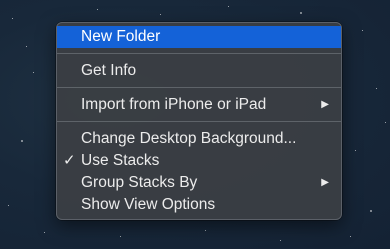 The width and height of the screenshot is (390, 249). I want to click on menu-item-label: Group Stacks By, so click(139, 182).